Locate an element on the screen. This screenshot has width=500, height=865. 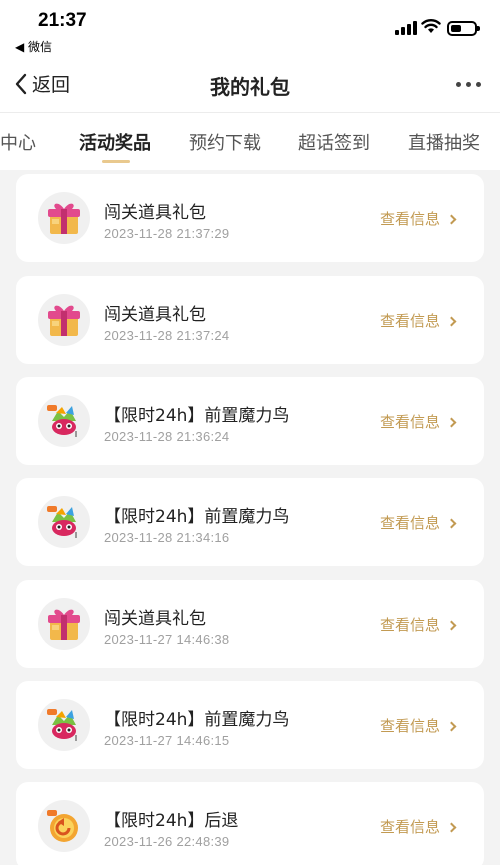
gift-card: 【限时24h】前置魔力鸟 2023-11-28 21:36:24 查看信息 is located at coordinates (250, 421).